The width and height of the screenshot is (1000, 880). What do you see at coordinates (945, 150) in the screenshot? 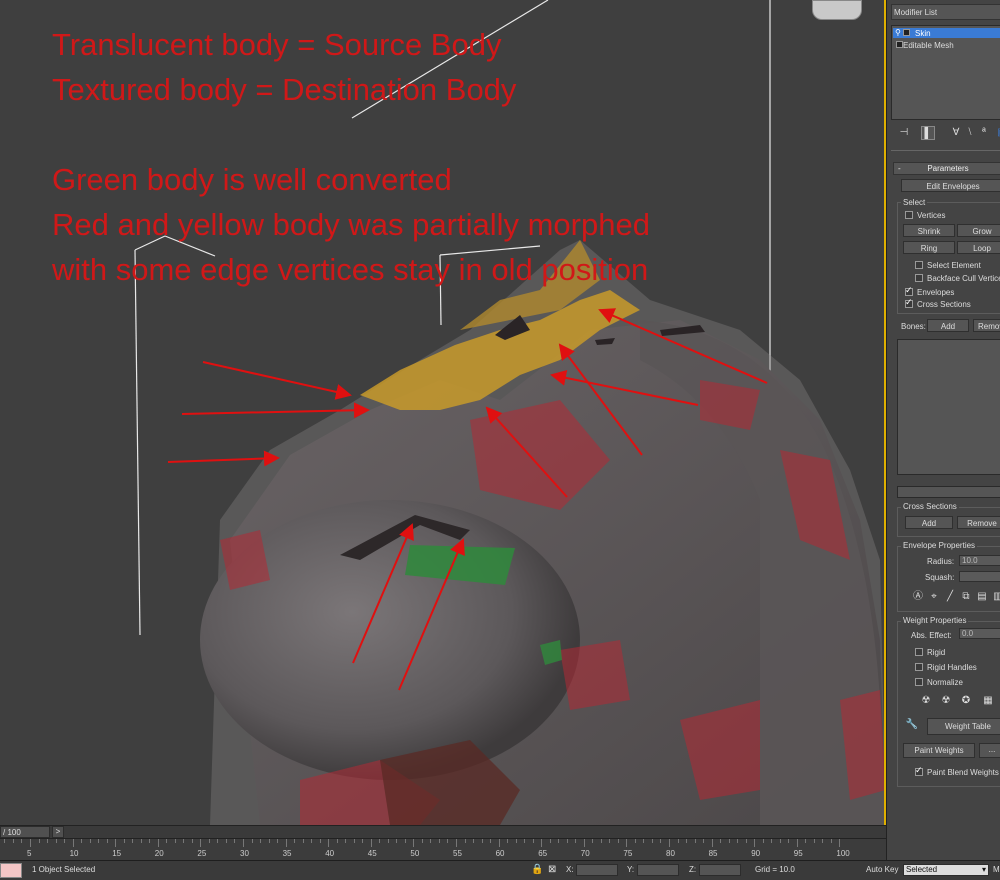
I see `divider` at bounding box center [945, 150].